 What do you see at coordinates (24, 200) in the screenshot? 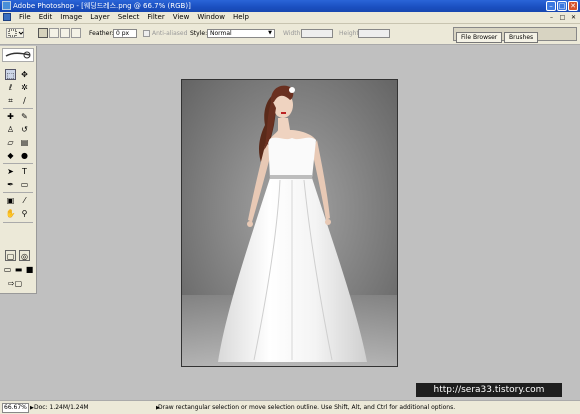
I see `eyedropper-tool-icon: ⁄` at bounding box center [24, 200].